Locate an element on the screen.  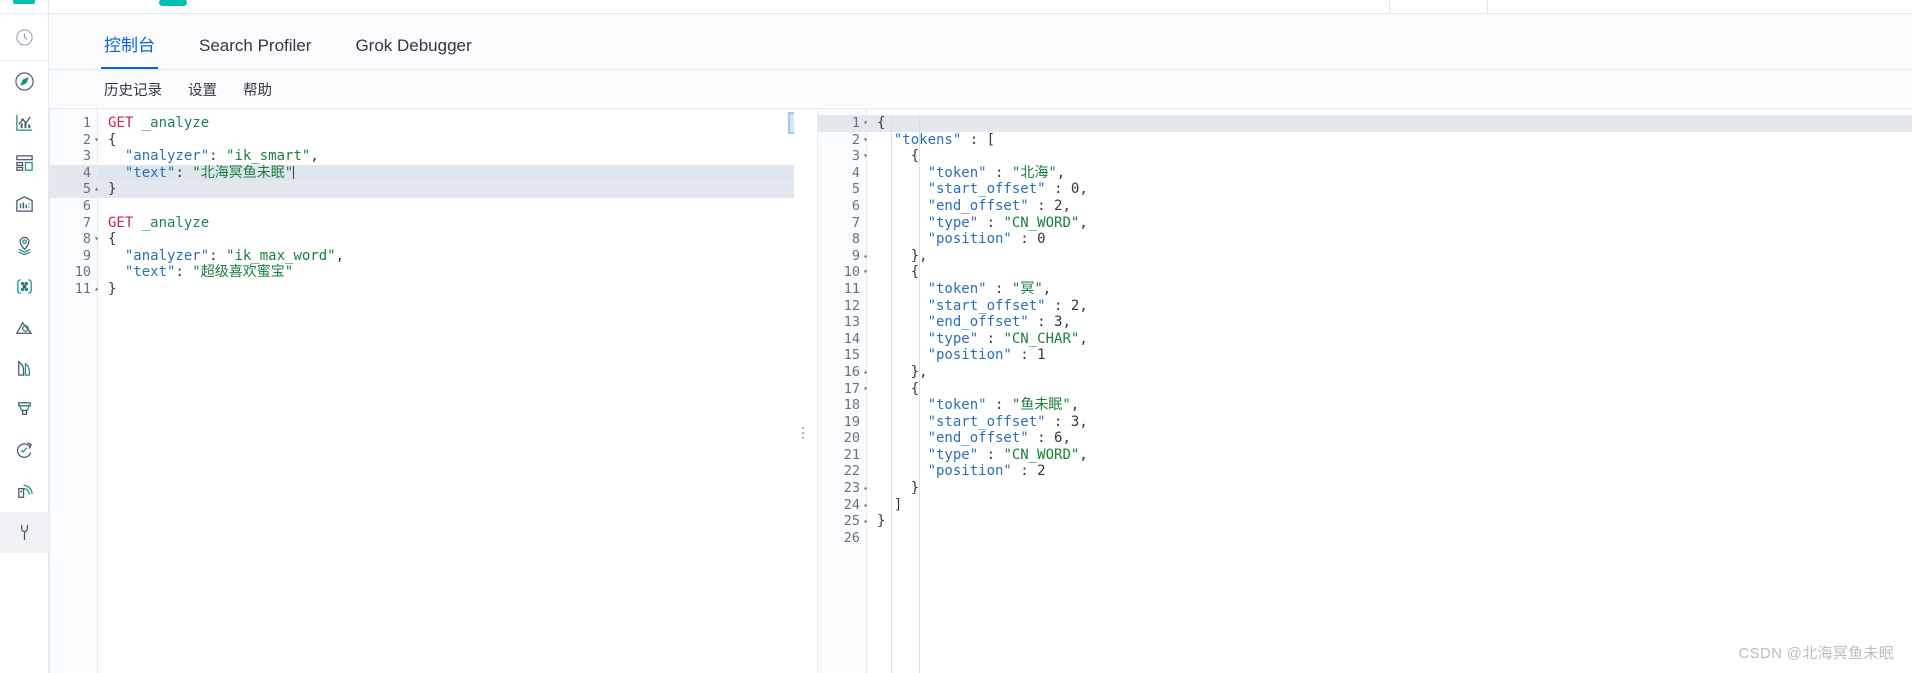
pane-resizer is located at coordinates (803, 391).